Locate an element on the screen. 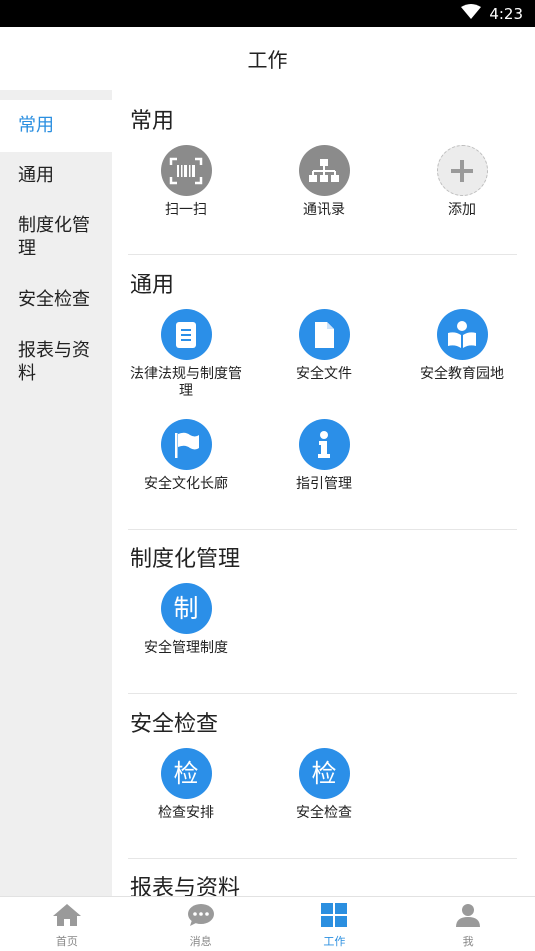 Image resolution: width=535 pixels, height=951 pixels. nav-label: 工作 is located at coordinates (334, 941).